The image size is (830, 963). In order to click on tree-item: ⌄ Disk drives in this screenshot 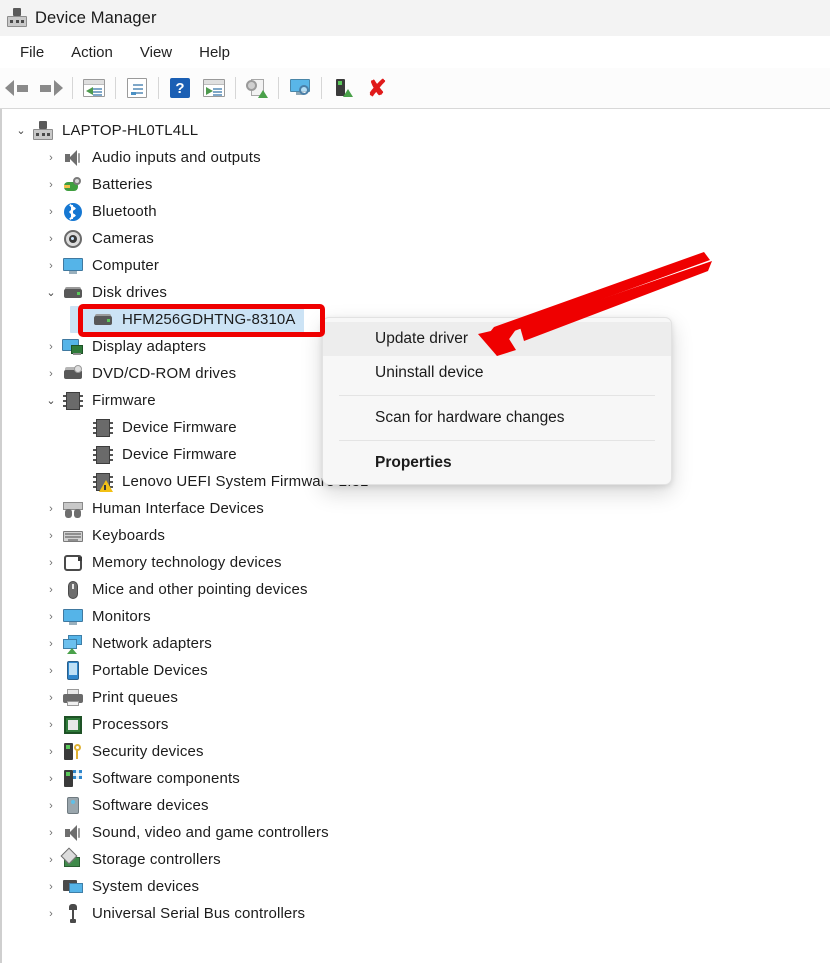, I will do `click(103, 292)`.